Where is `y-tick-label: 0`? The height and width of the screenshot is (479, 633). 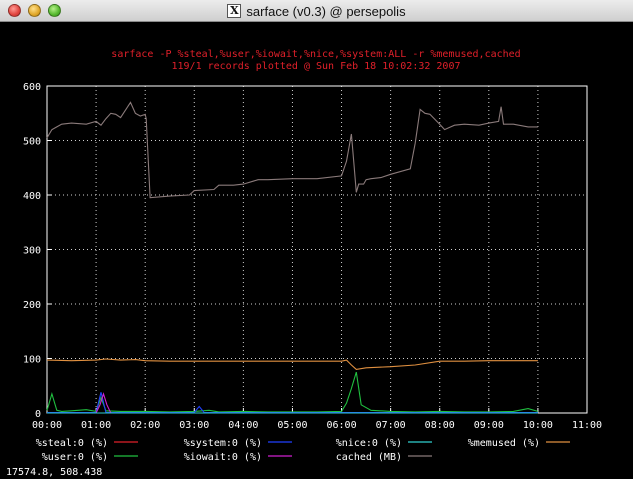 y-tick-label: 0 is located at coordinates (38, 414).